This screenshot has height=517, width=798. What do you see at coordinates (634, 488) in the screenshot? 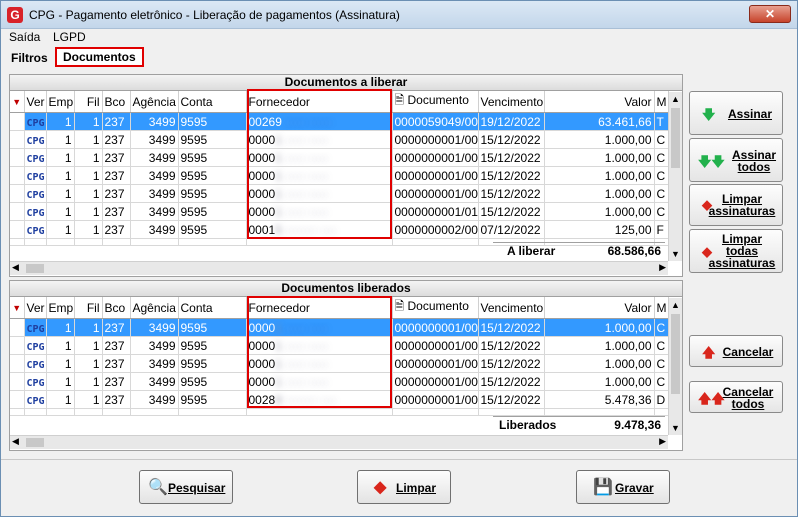
I see `gravar-label: Gravar` at bounding box center [634, 488].